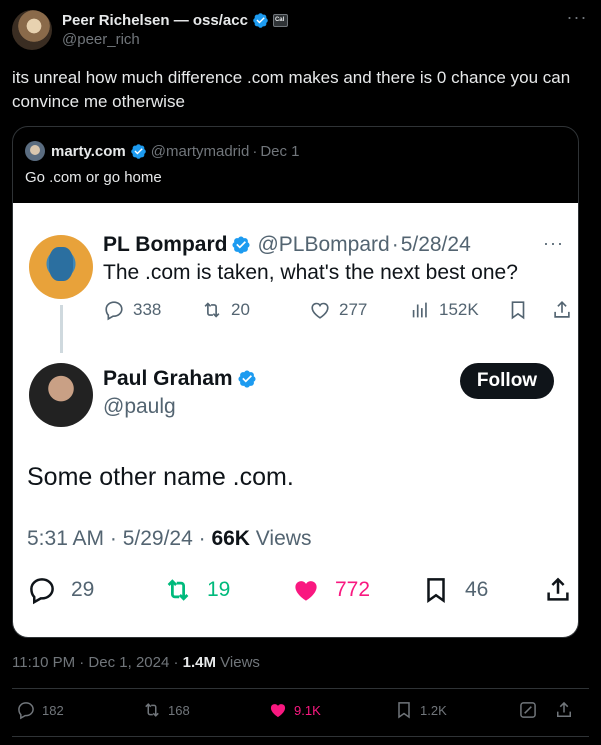  What do you see at coordinates (132, 310) in the screenshot?
I see `reply-stat: 338` at bounding box center [132, 310].